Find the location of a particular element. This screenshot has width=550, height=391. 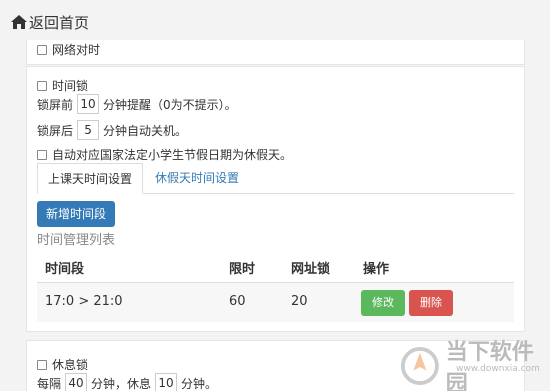

table-header: 时间段 限时 网址锁 操作 is located at coordinates (275, 266).